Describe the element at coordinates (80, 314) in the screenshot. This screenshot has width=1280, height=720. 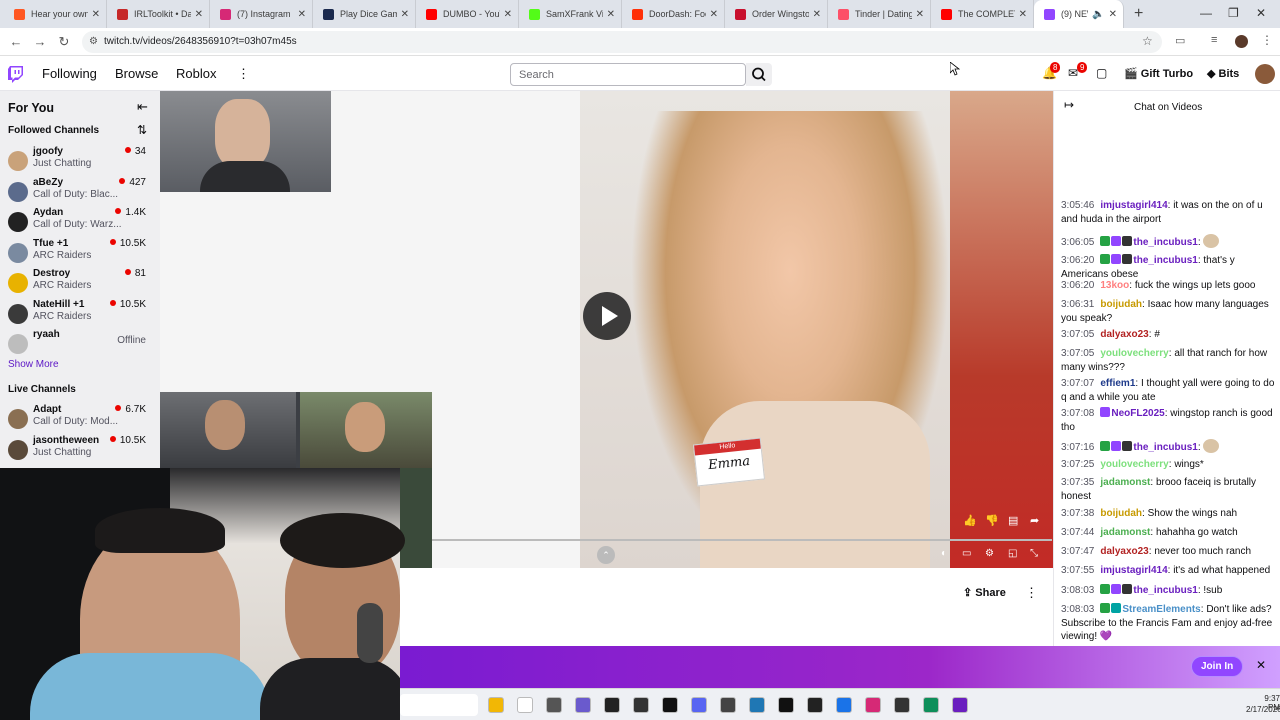
I see `sidebar-channel: NateHill +1 ARC Raiders 10.5K` at that location.